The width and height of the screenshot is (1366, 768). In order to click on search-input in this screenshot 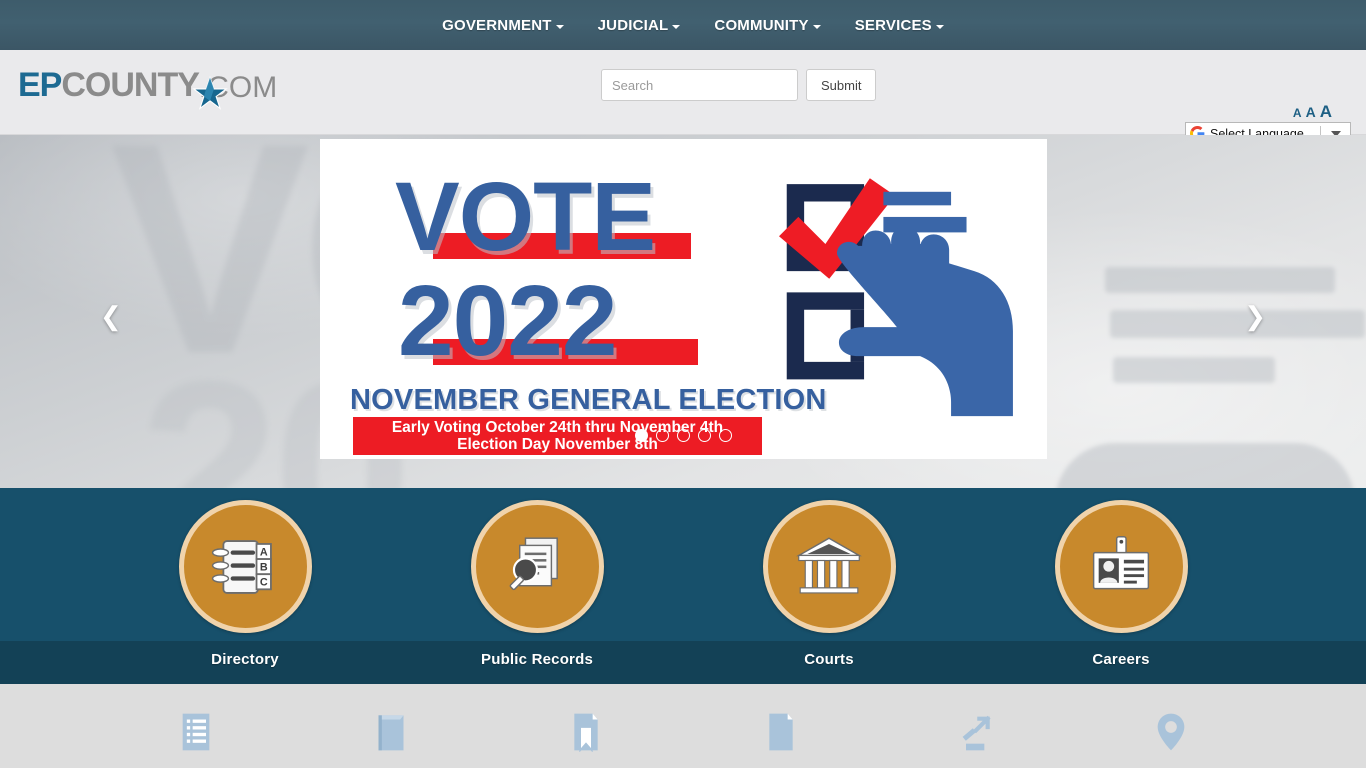, I will do `click(699, 85)`.